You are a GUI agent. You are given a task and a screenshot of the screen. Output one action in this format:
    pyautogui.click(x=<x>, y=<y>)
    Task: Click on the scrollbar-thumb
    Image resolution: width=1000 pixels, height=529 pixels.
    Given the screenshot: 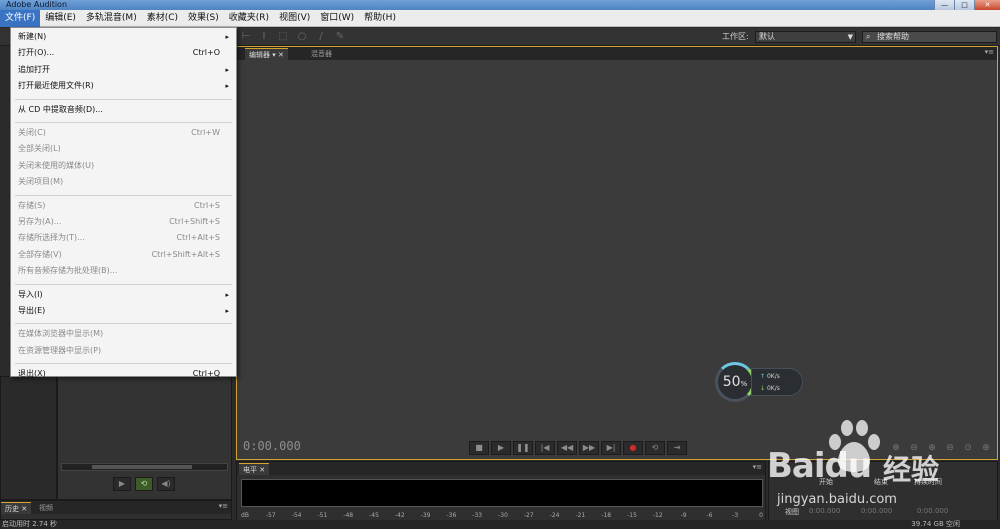 What is the action you would take?
    pyautogui.click(x=142, y=467)
    